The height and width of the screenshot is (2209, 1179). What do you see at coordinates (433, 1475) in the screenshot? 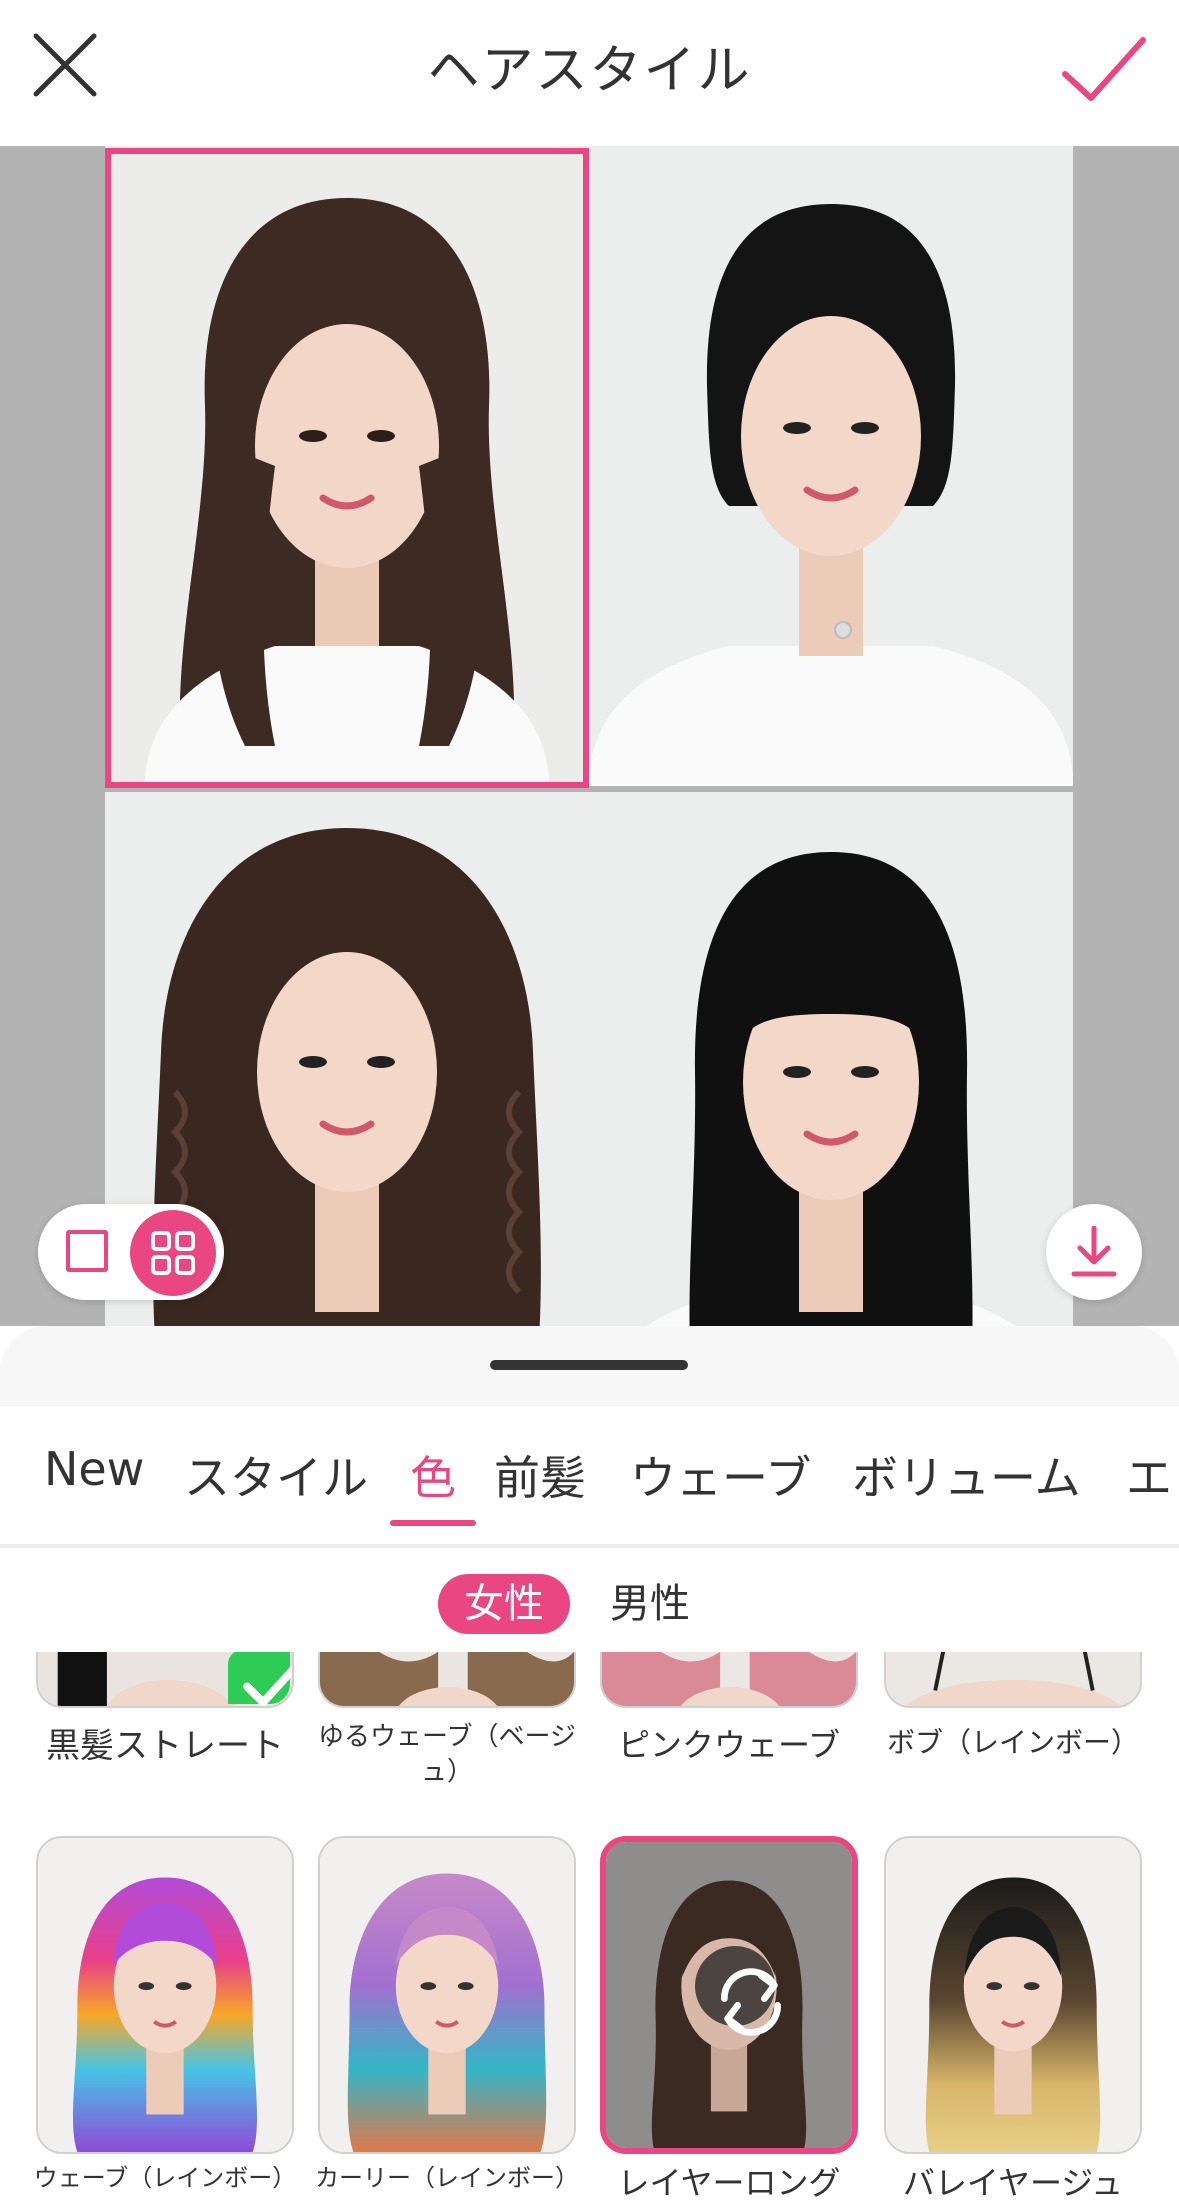
I see `tab-color: 色` at bounding box center [433, 1475].